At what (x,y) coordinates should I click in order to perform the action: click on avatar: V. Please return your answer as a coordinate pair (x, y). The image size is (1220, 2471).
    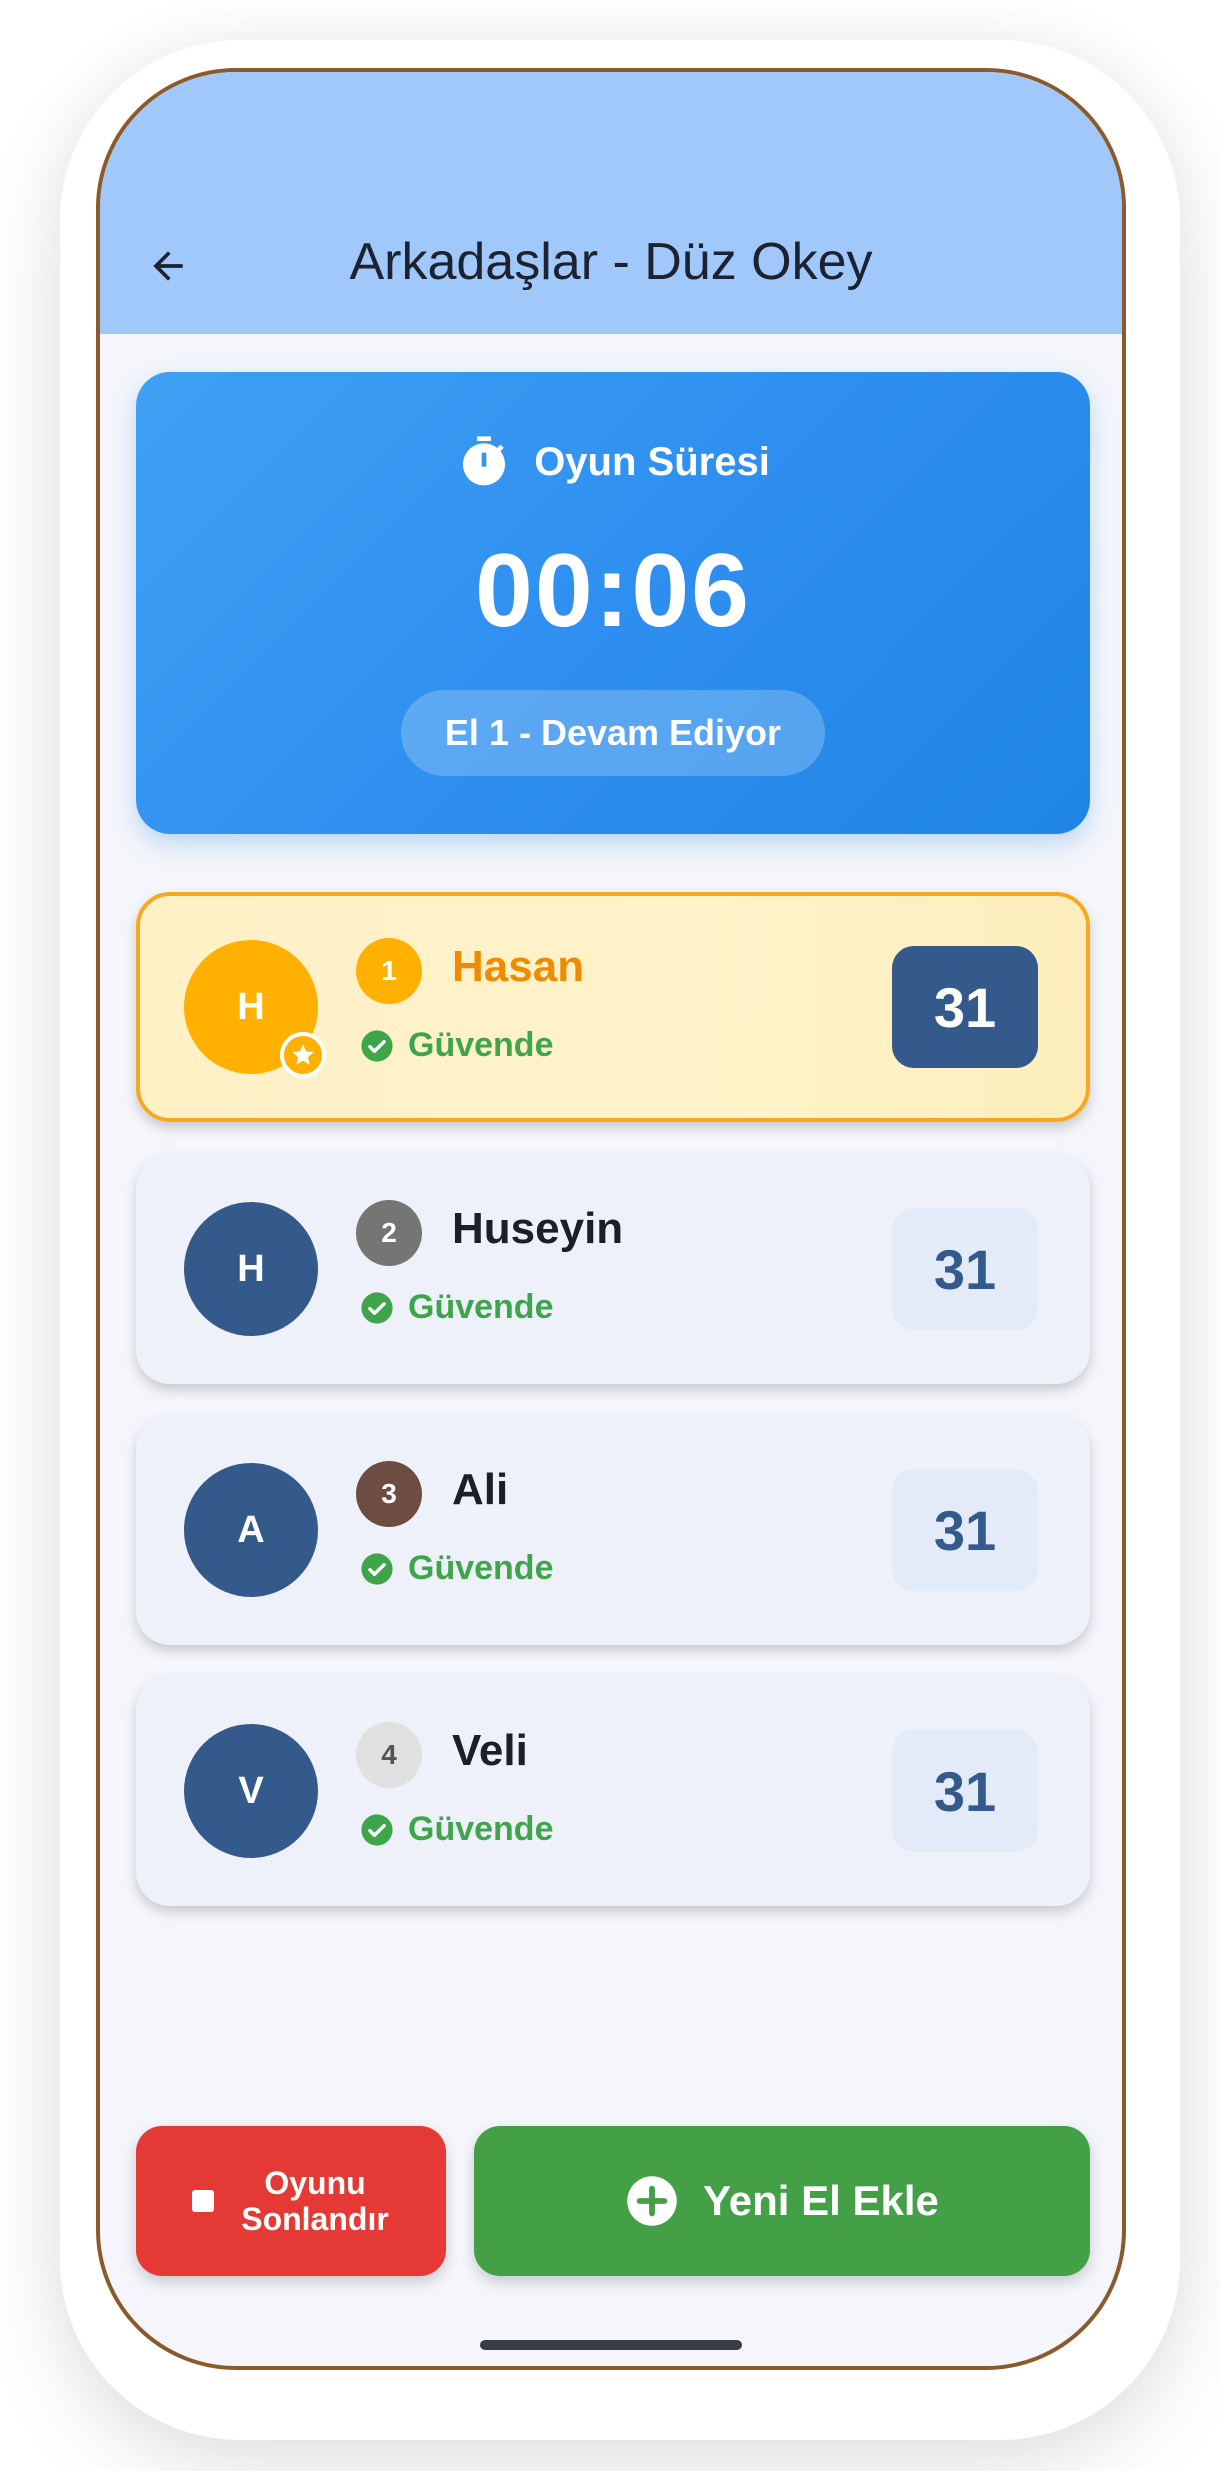
    Looking at the image, I should click on (251, 1791).